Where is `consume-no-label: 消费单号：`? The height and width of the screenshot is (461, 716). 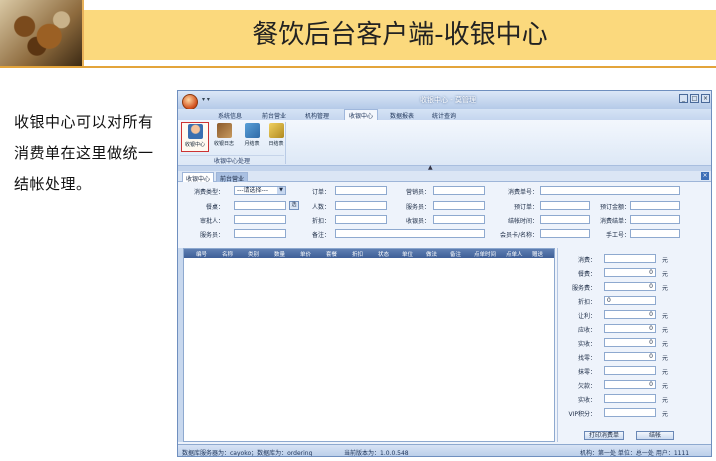
consume-no-label: 消费单号： is located at coordinates (522, 192).